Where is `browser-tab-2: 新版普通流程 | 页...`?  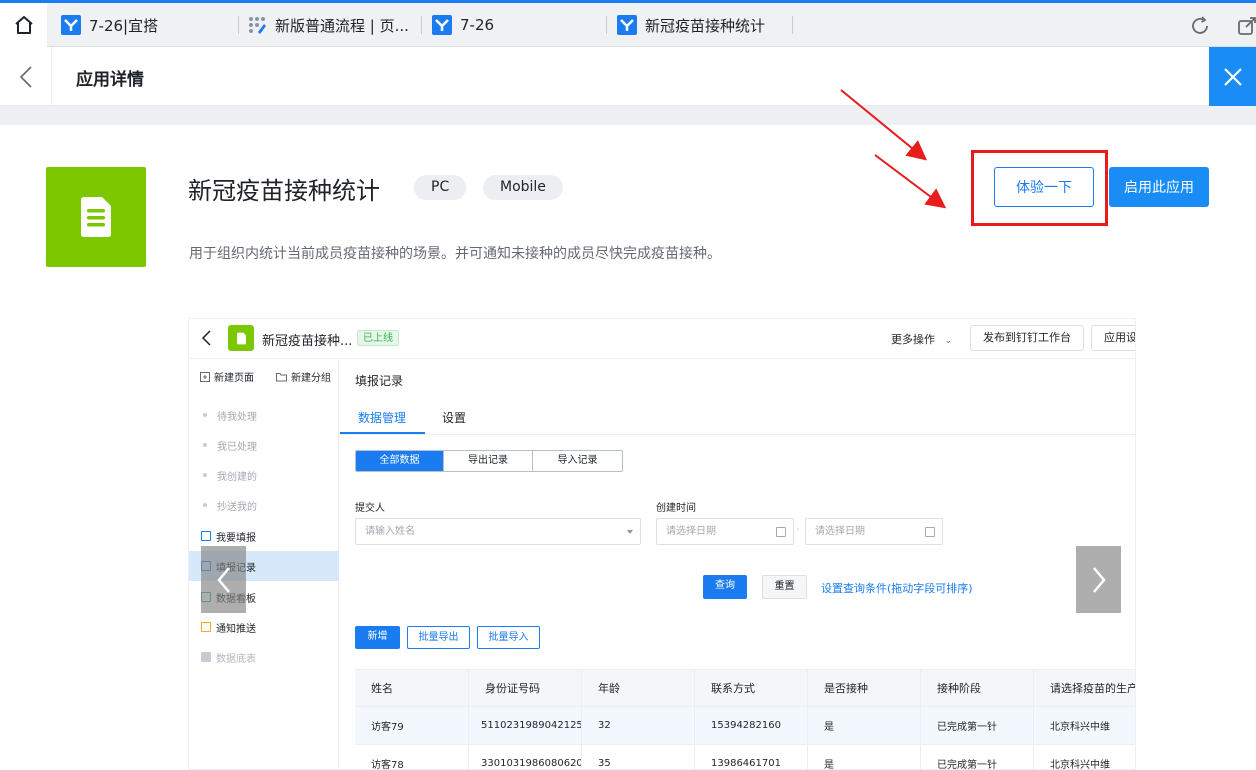 browser-tab-2: 新版普通流程 | 页... is located at coordinates (329, 25).